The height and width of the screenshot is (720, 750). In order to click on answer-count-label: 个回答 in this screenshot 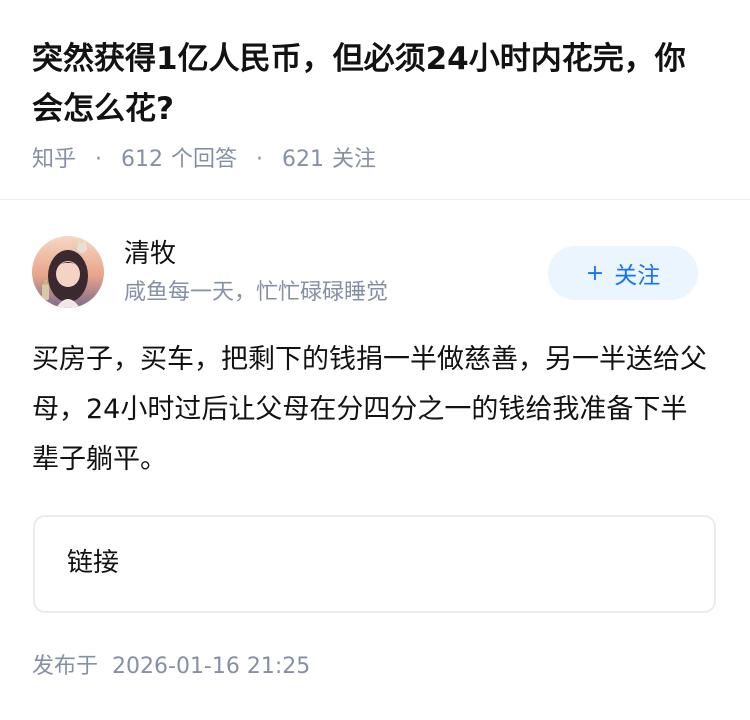, I will do `click(204, 159)`.